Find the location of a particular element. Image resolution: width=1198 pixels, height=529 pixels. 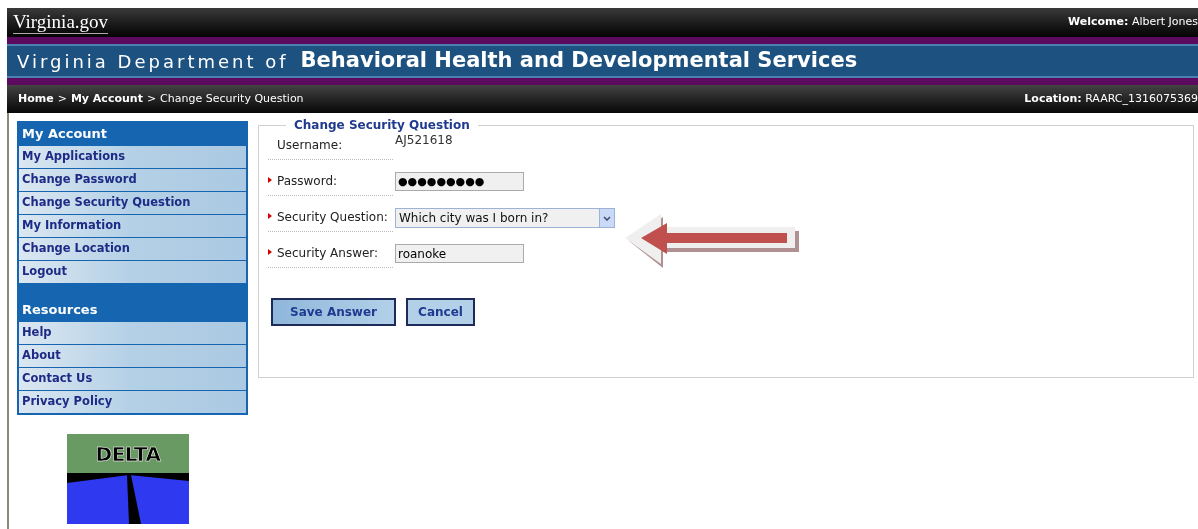

sidebar-link: Privacy Policy is located at coordinates (132, 402).